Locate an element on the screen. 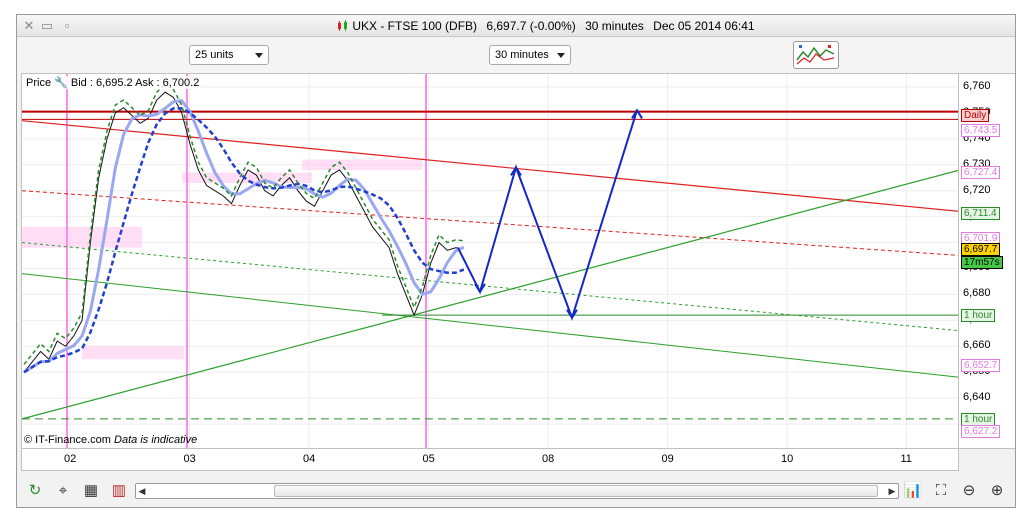  interval-select: 30 minutes is located at coordinates (530, 55).